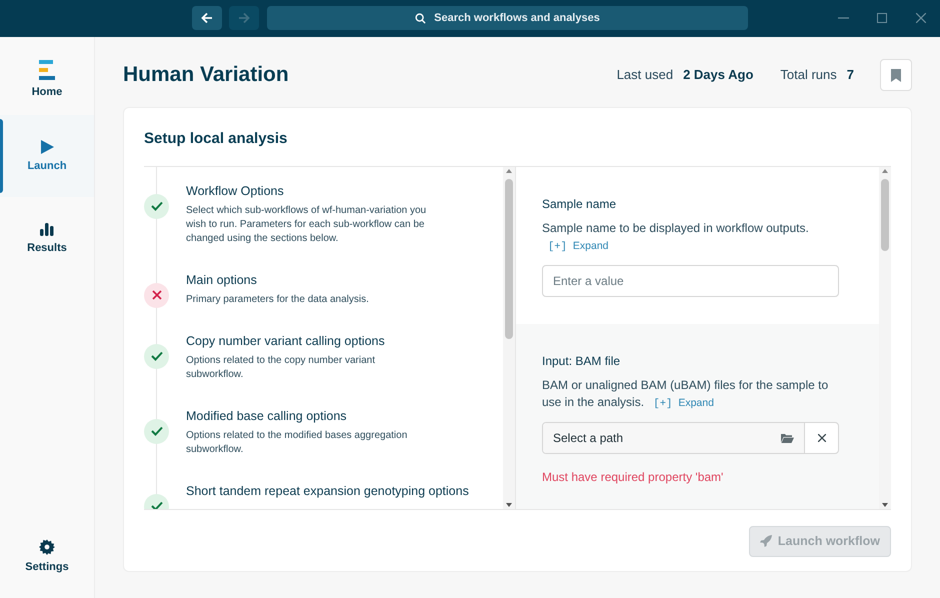 The height and width of the screenshot is (598, 940). What do you see at coordinates (339, 490) in the screenshot?
I see `section-title: Short tandem repeat expansion genotyping options` at bounding box center [339, 490].